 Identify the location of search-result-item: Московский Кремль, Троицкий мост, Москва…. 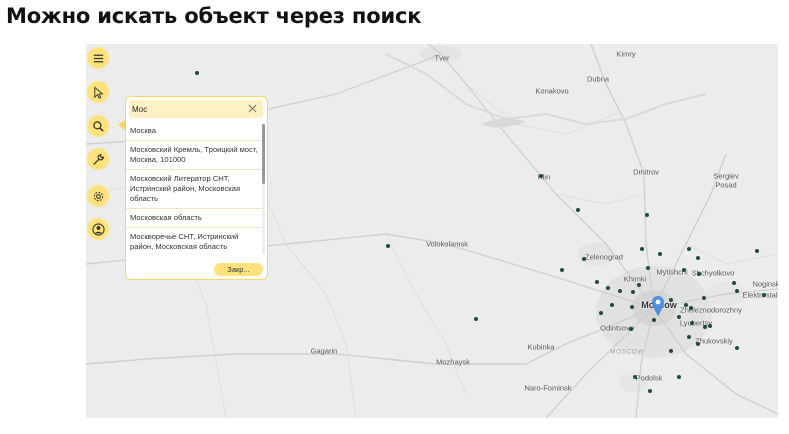
(194, 155).